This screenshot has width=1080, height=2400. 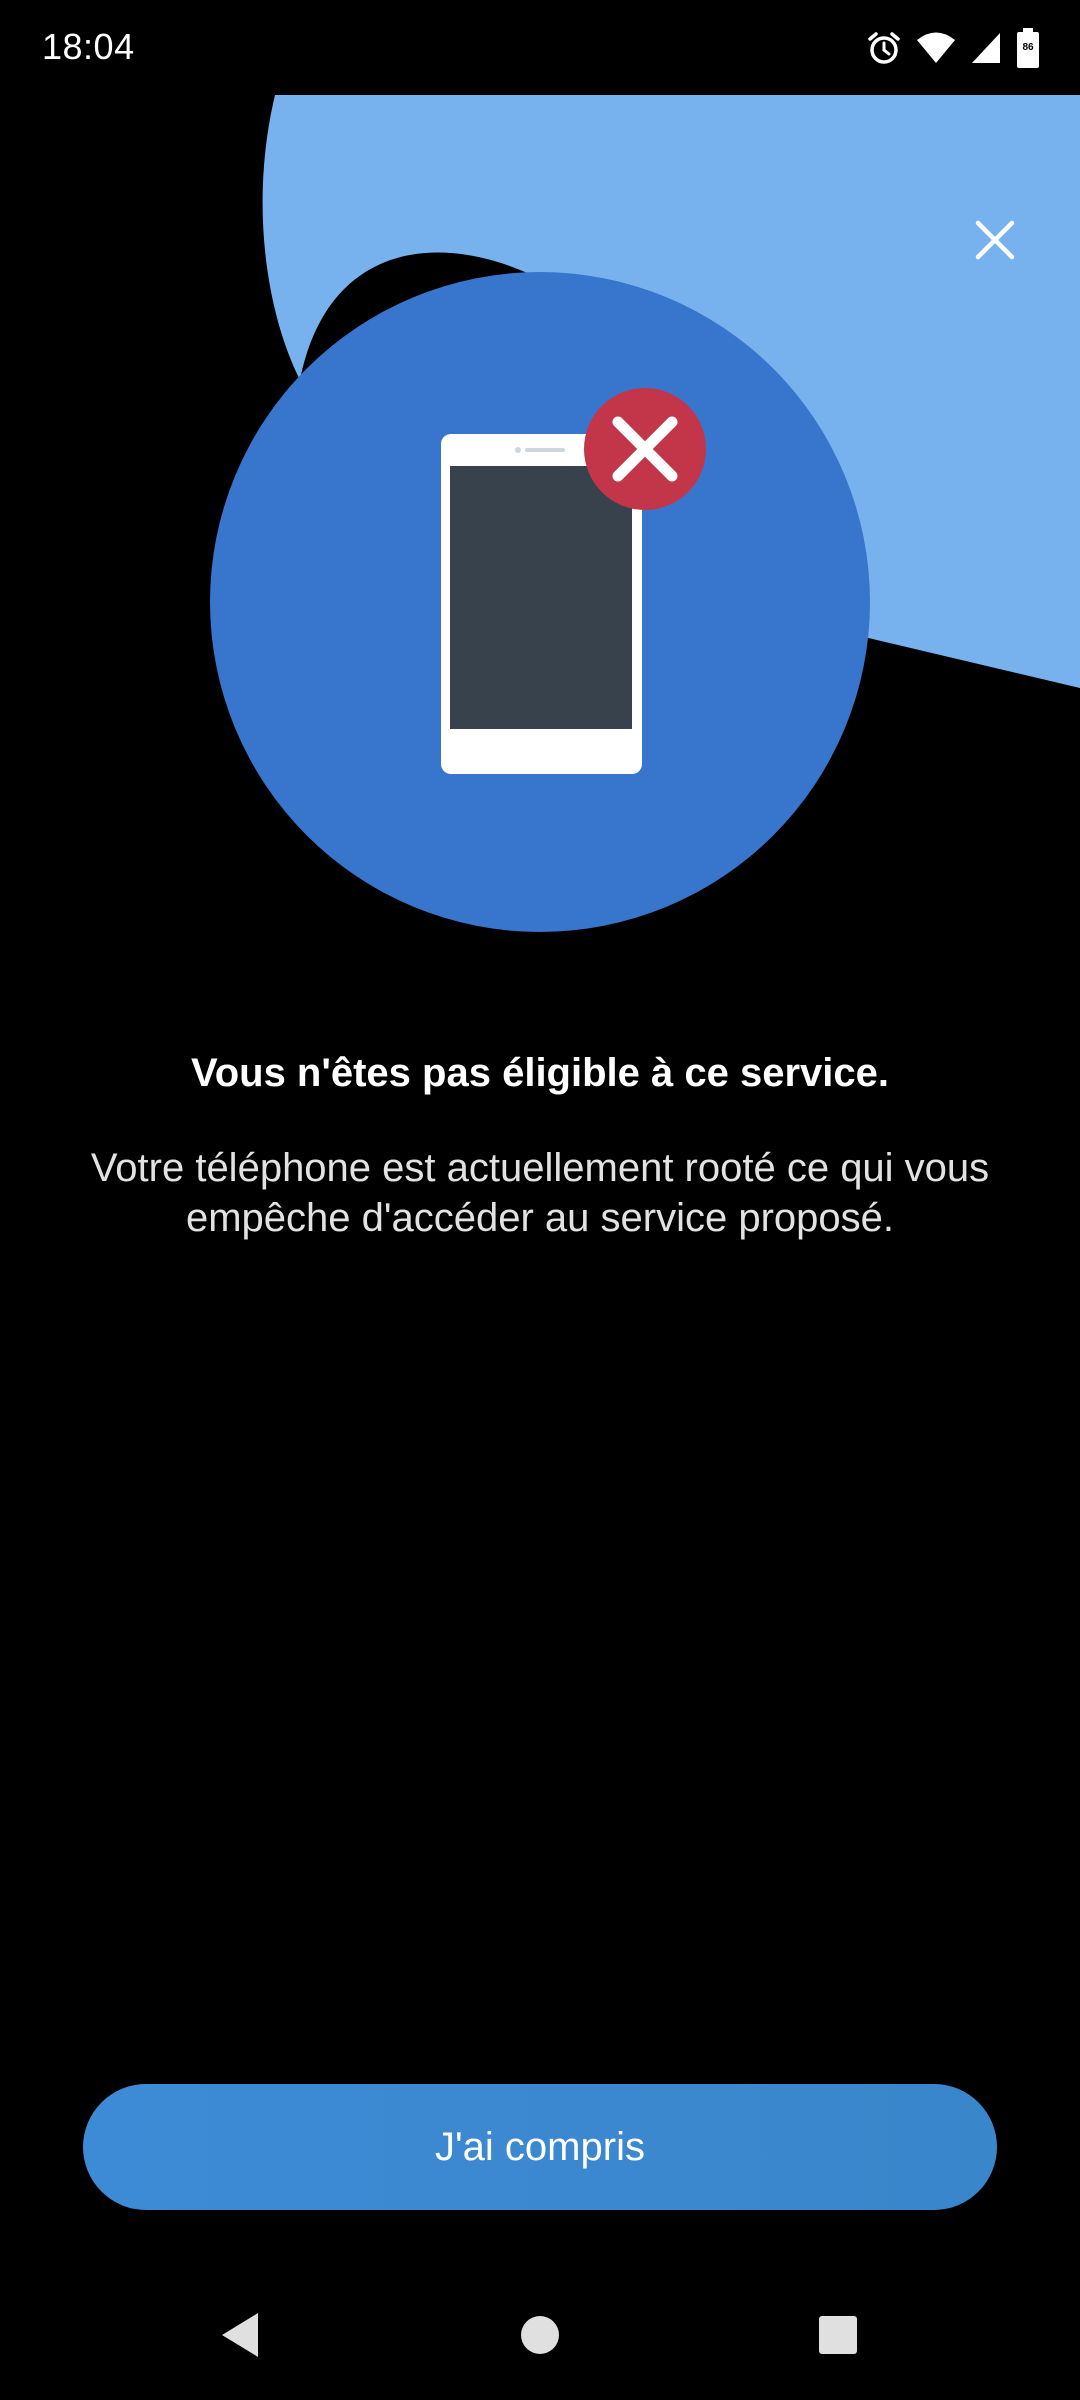 I want to click on page-title: Vous n'êtes pas éligible à ce service., so click(x=539, y=1073).